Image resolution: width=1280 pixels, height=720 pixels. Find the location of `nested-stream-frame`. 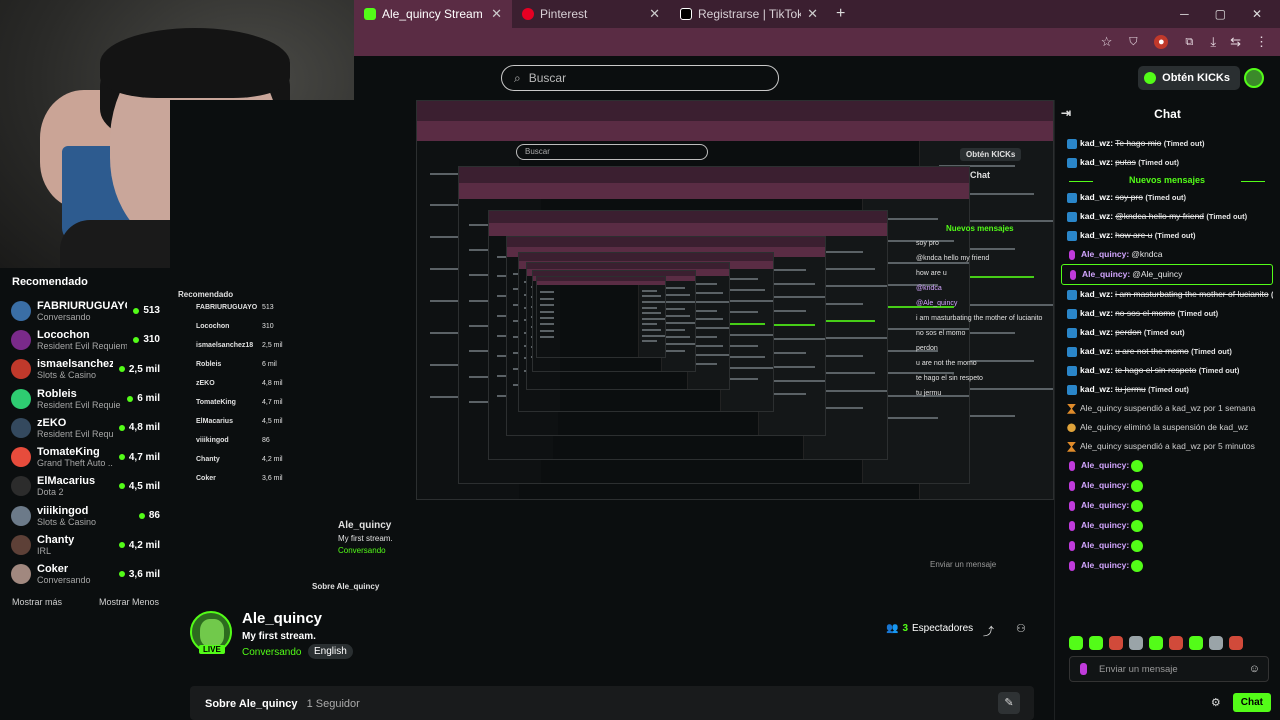

nested-stream-frame is located at coordinates (601, 317).